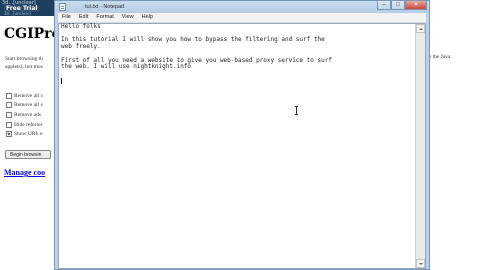 Image resolution: width=480 pixels, height=270 pixels. Describe the element at coordinates (28, 105) in the screenshot. I see `option-label: Remove all s` at that location.